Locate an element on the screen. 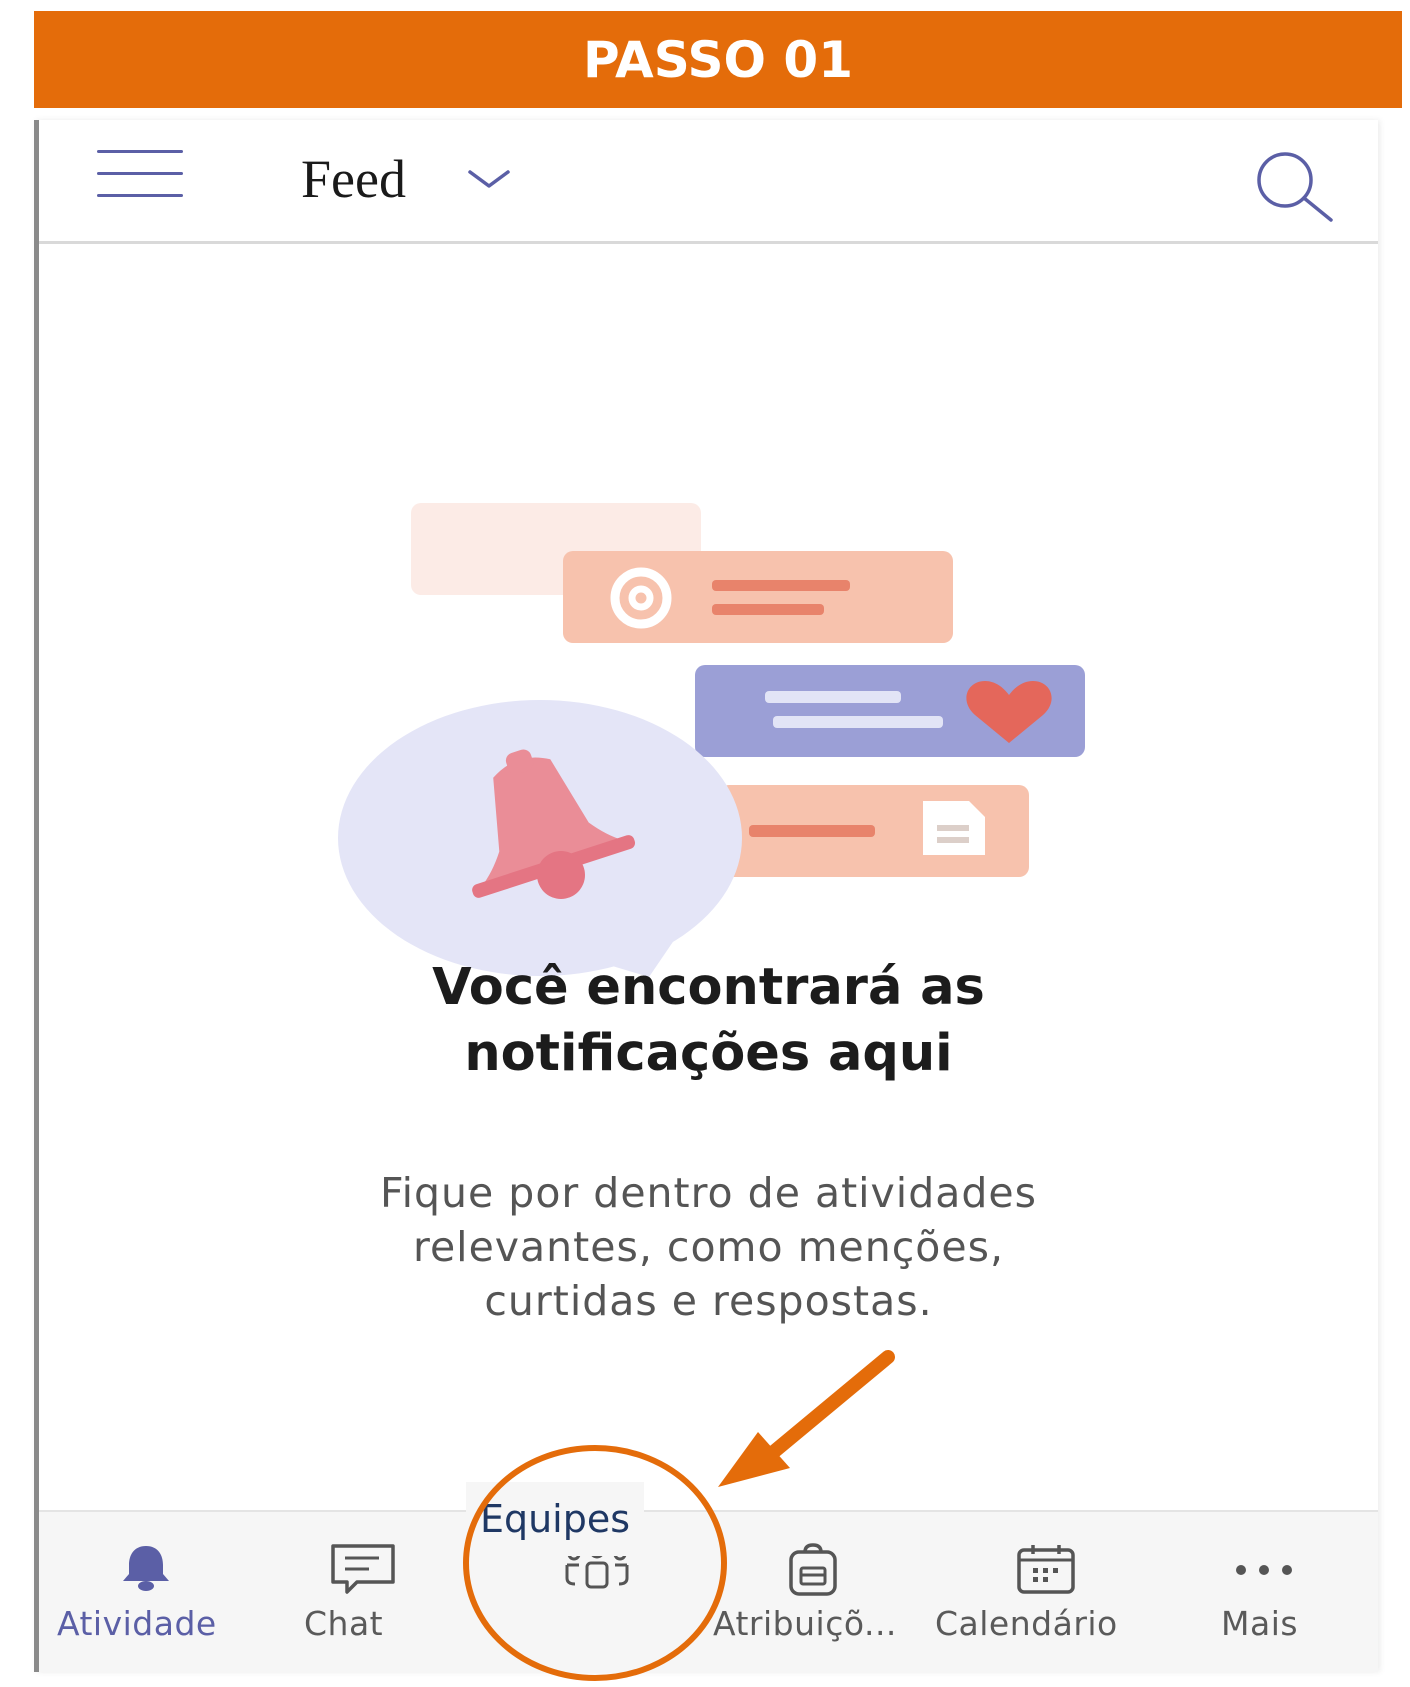 The height and width of the screenshot is (1687, 1410). top-app-bar: Feed is located at coordinates (708, 182).